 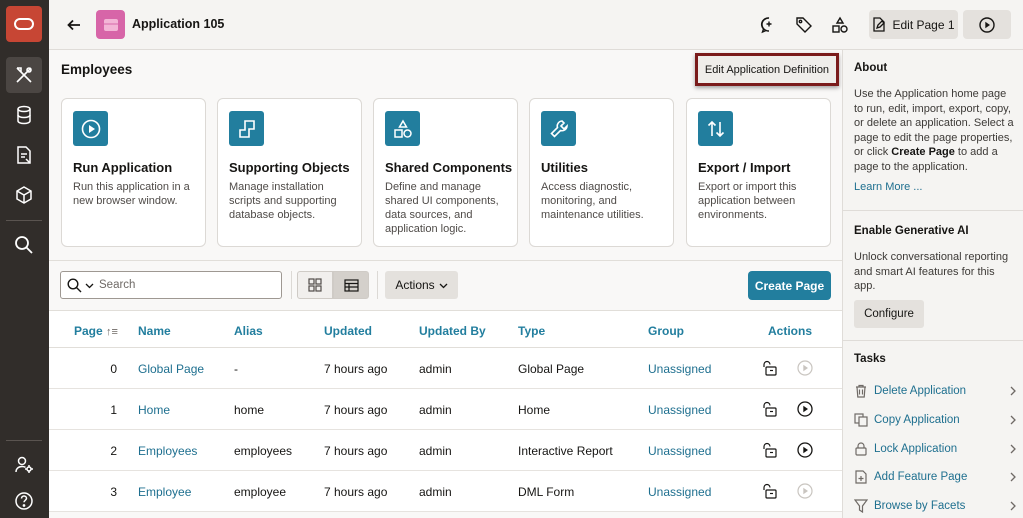 I want to click on table-icon, so click(x=351, y=285).